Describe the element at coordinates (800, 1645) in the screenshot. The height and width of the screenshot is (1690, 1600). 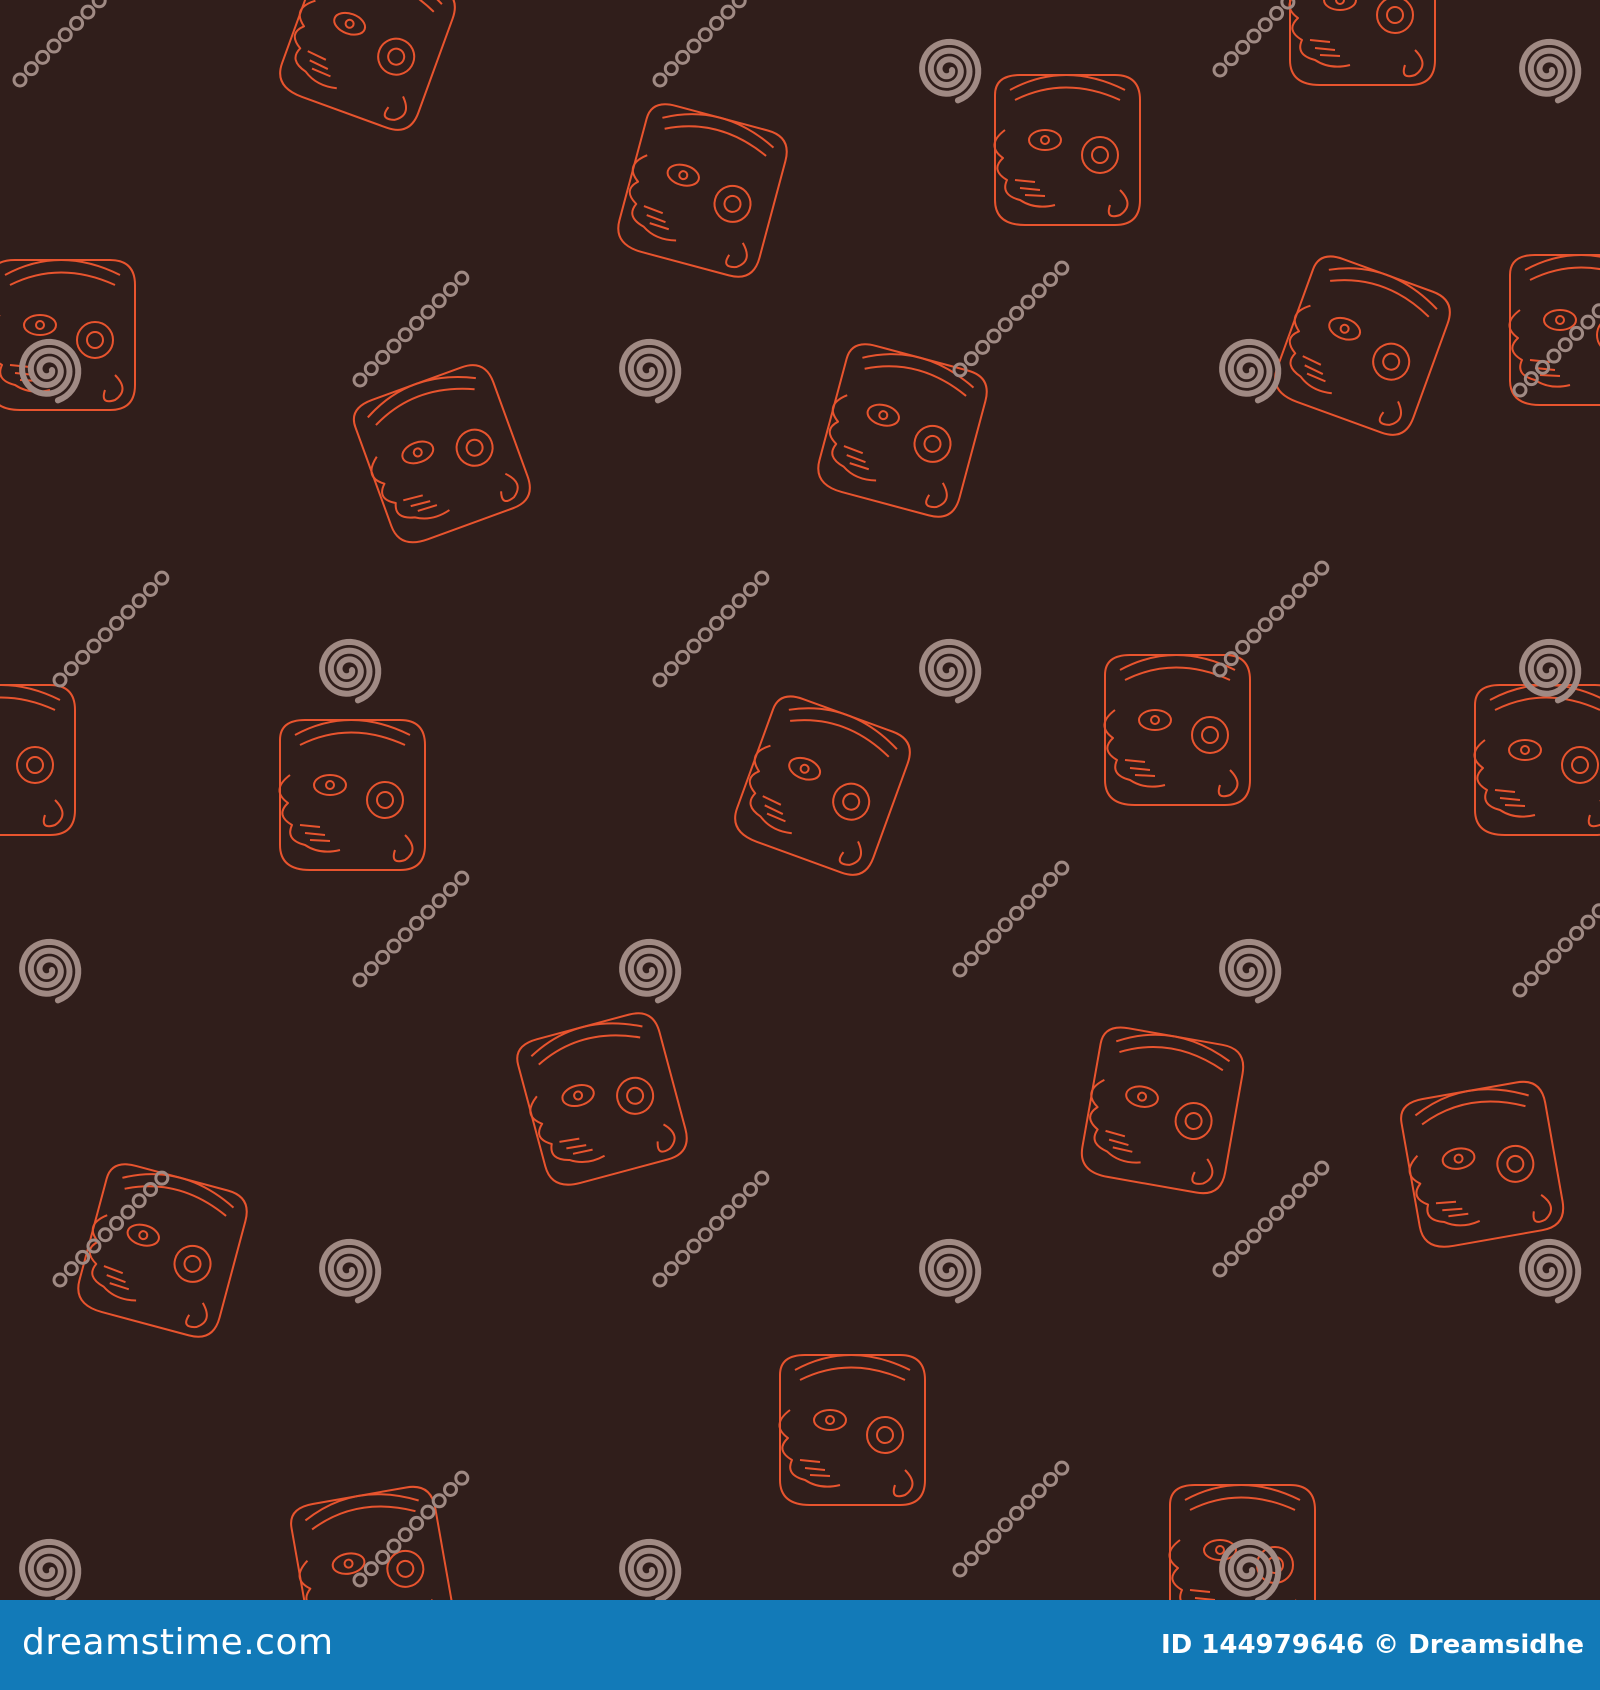
I see `watermark-footer-bar: dreamstime.com ID 144979646 © Dreamsidhe` at that location.